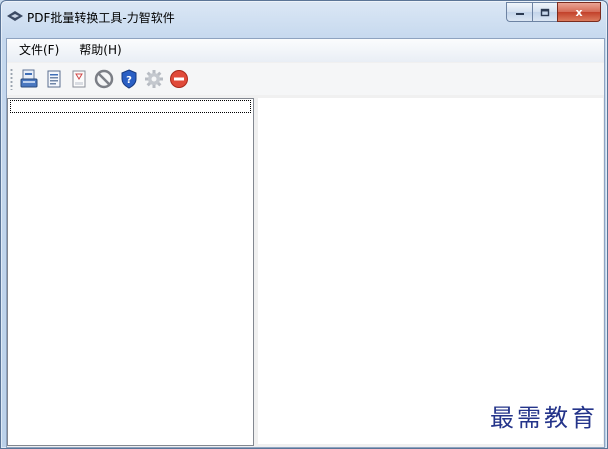 The width and height of the screenshot is (608, 449). I want to click on help-shield-icon: ?, so click(129, 79).